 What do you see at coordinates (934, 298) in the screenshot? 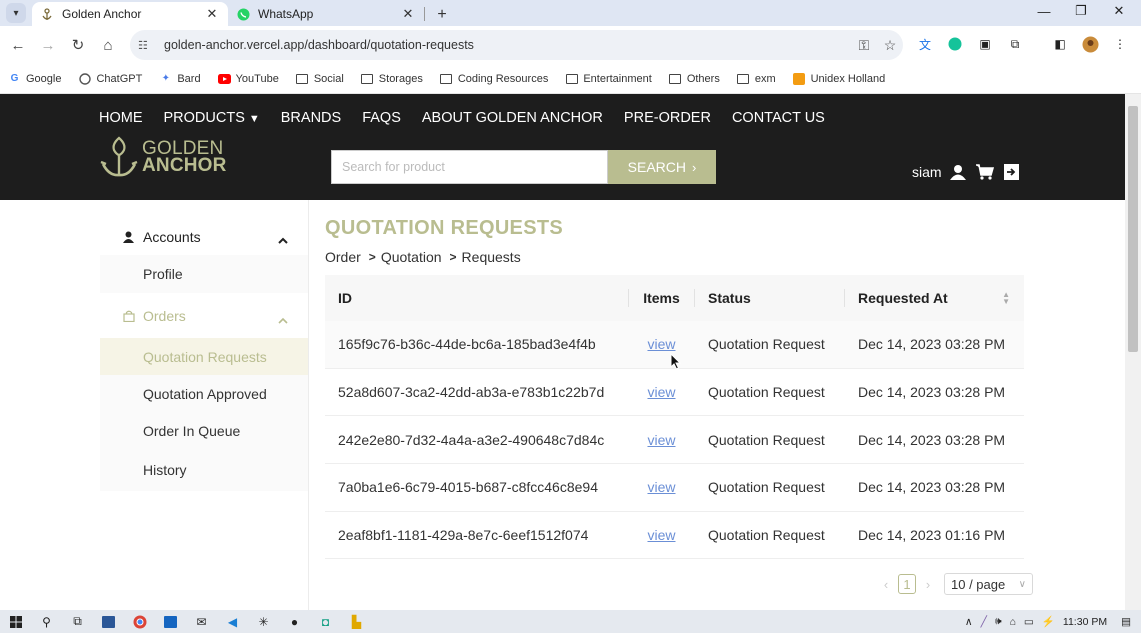
I see `column-header-requested-at: Requested At` at bounding box center [934, 298].